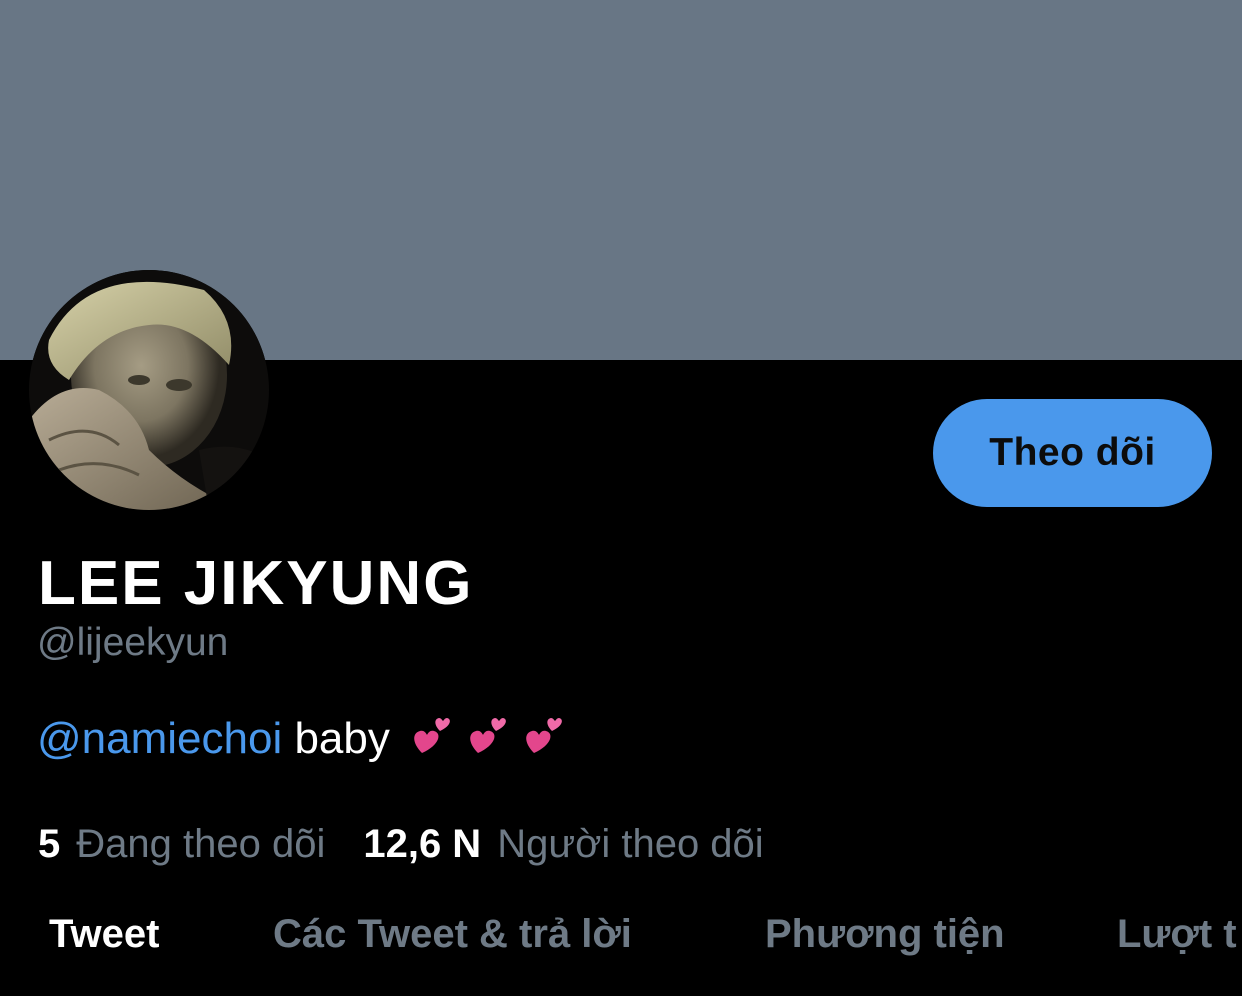 The width and height of the screenshot is (1242, 996). Describe the element at coordinates (104, 934) in the screenshot. I see `tab-tweets: Tweet` at that location.